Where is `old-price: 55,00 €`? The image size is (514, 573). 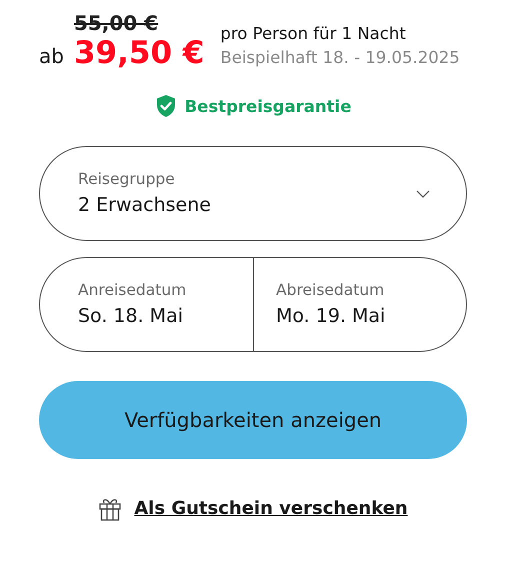
old-price: 55,00 € is located at coordinates (116, 23).